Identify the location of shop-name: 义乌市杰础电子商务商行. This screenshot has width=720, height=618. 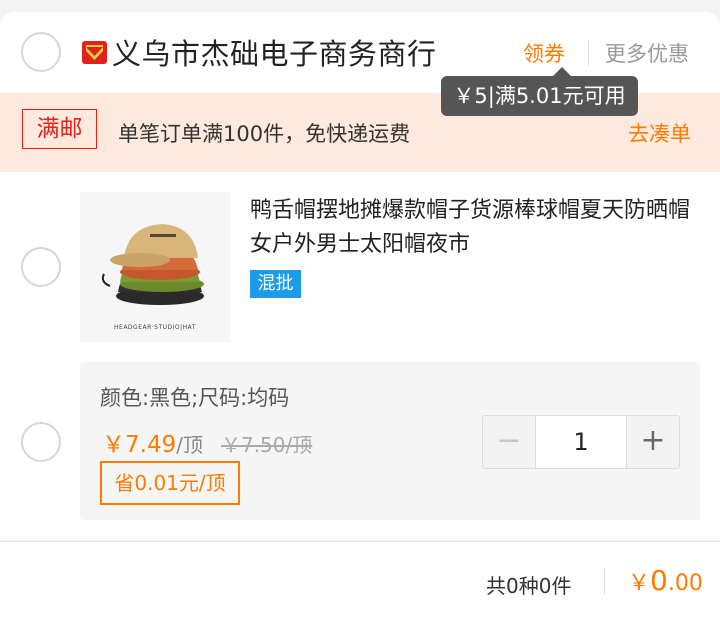
(274, 52).